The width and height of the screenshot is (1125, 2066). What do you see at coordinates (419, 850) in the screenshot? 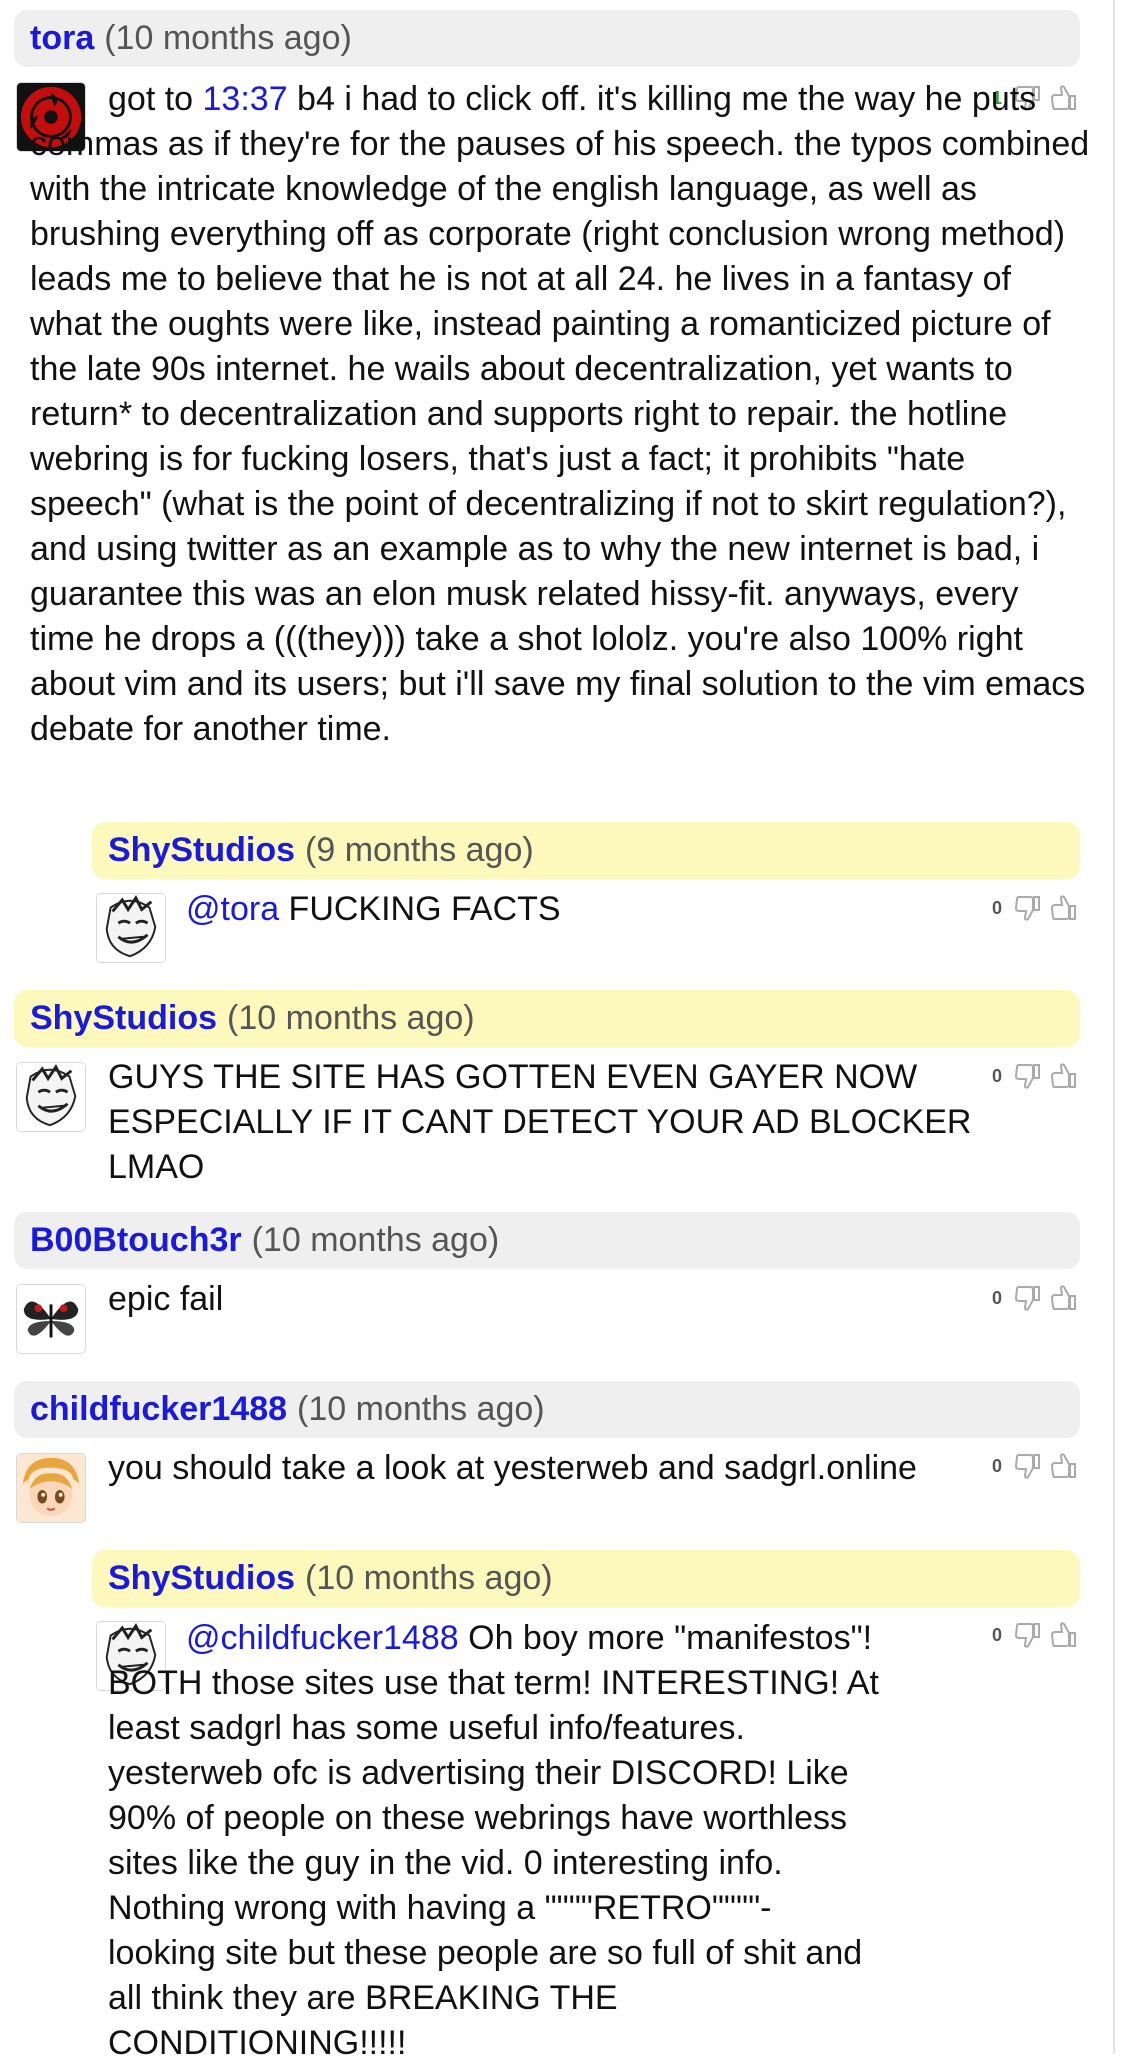
I see `comment-age: (9 months ago)` at bounding box center [419, 850].